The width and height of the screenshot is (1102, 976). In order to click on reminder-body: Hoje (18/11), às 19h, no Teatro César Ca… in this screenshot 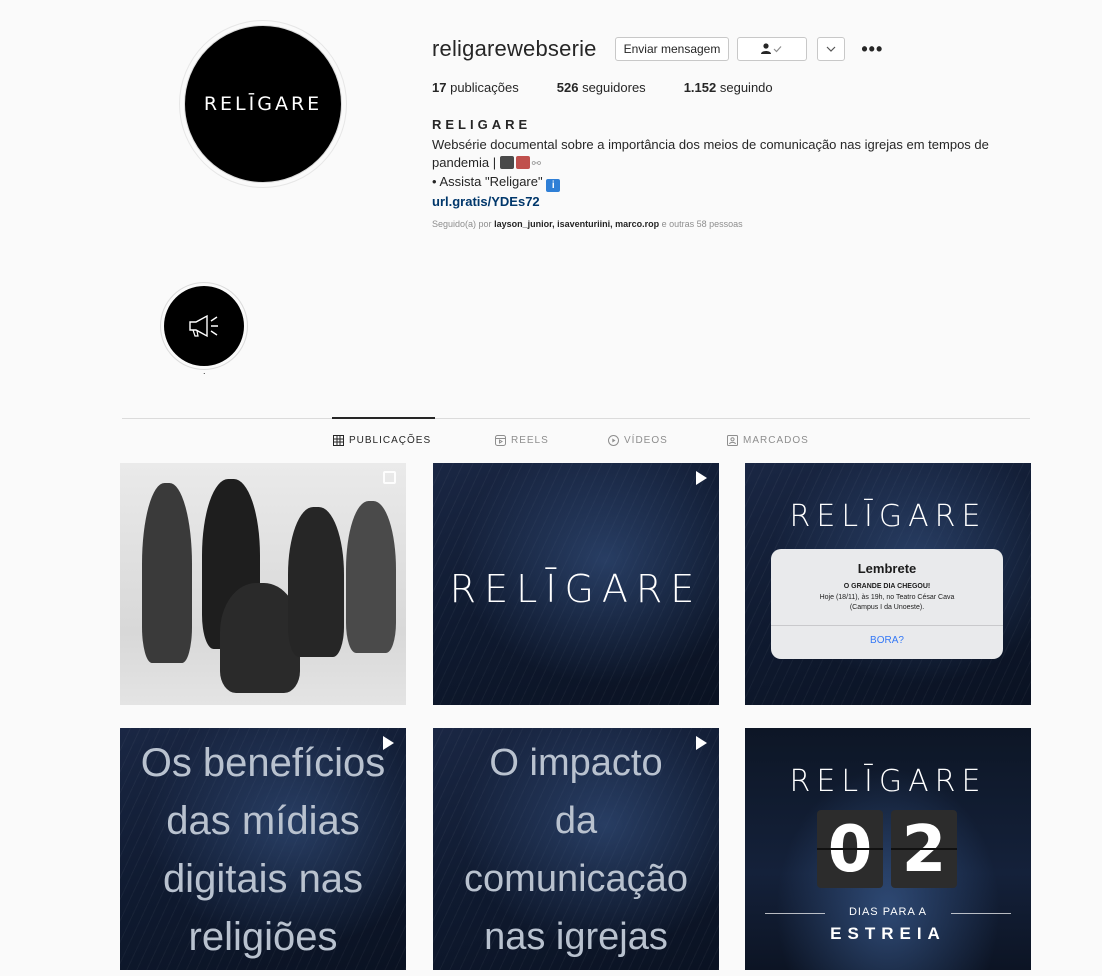, I will do `click(887, 602)`.